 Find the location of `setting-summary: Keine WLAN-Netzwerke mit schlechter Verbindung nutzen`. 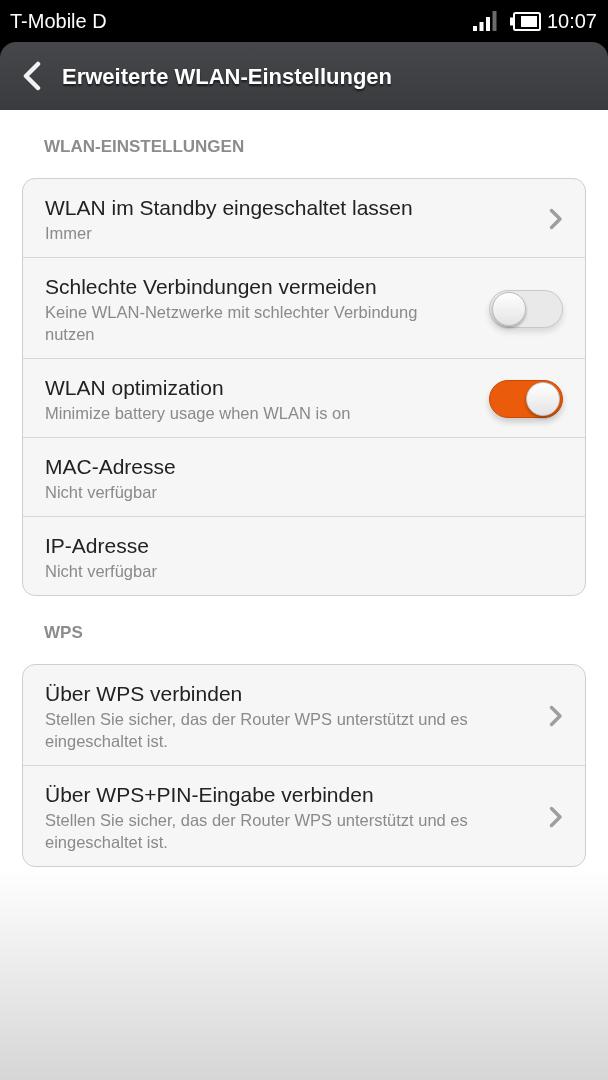

setting-summary: Keine WLAN-Netzwerke mit schlechter Verbindung nutzen is located at coordinates (232, 323).